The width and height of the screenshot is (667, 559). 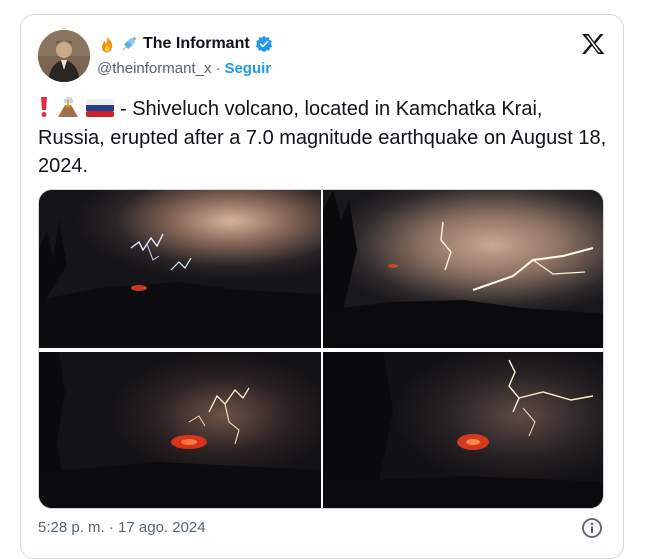 What do you see at coordinates (100, 108) in the screenshot?
I see `russia-flag-emoji-icon` at bounding box center [100, 108].